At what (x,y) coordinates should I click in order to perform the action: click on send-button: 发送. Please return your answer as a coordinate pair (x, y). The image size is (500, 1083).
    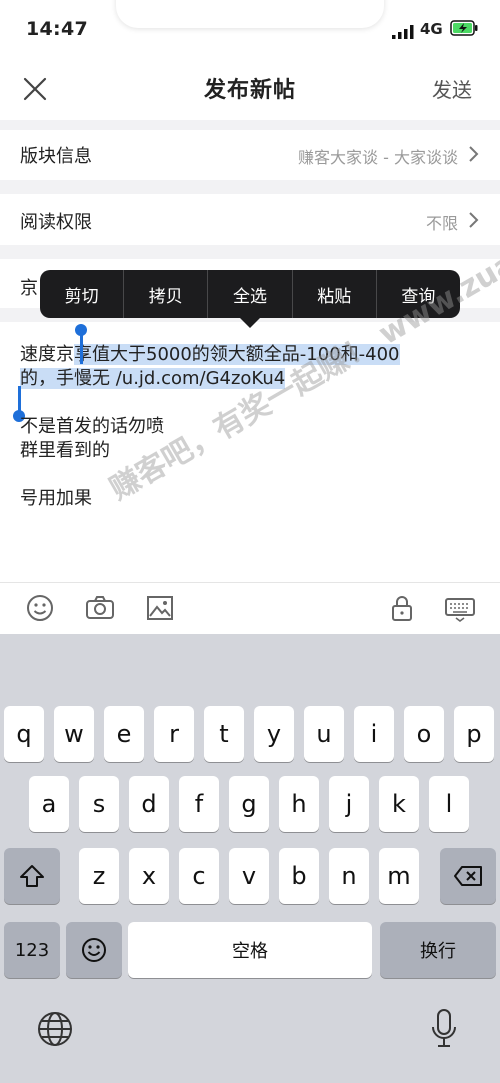
    Looking at the image, I should click on (452, 88).